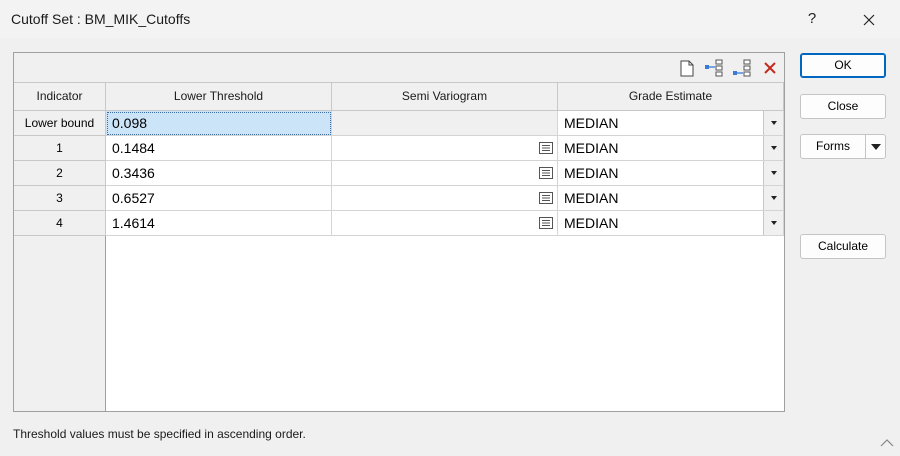 This screenshot has height=456, width=900. Describe the element at coordinates (219, 148) in the screenshot. I see `lower-threshold-cell: 0.1484` at that location.